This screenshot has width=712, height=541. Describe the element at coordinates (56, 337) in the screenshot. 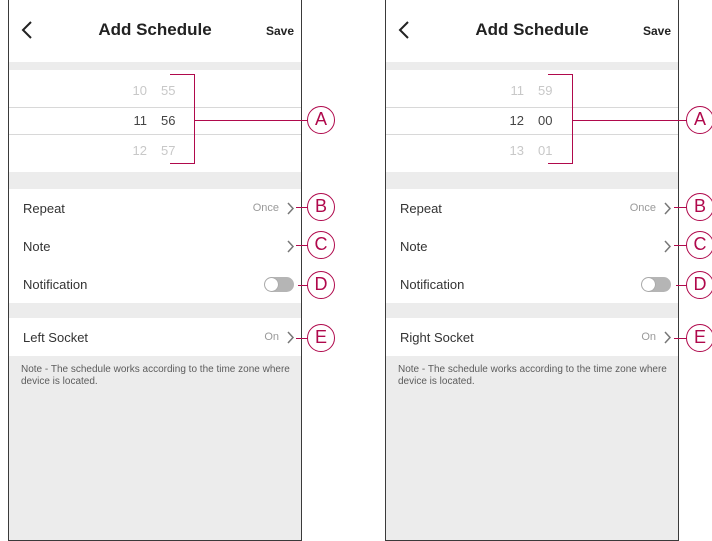

I see `socket-label: Left Socket` at that location.